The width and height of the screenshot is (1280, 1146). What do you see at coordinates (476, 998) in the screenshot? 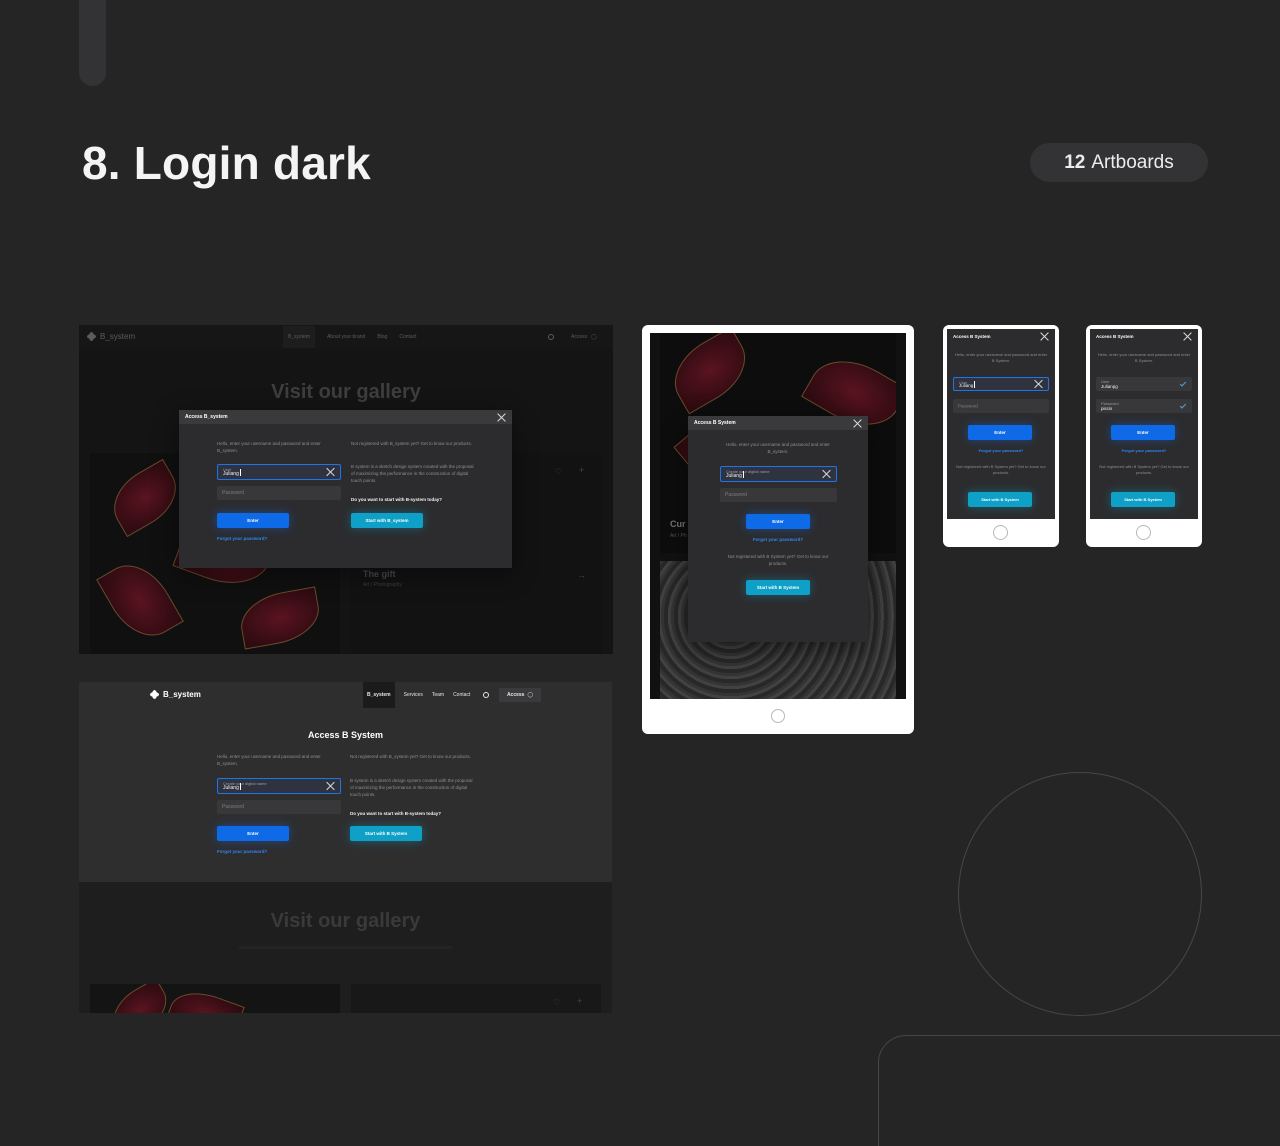
I see `gallery-card: ♡ +` at bounding box center [476, 998].